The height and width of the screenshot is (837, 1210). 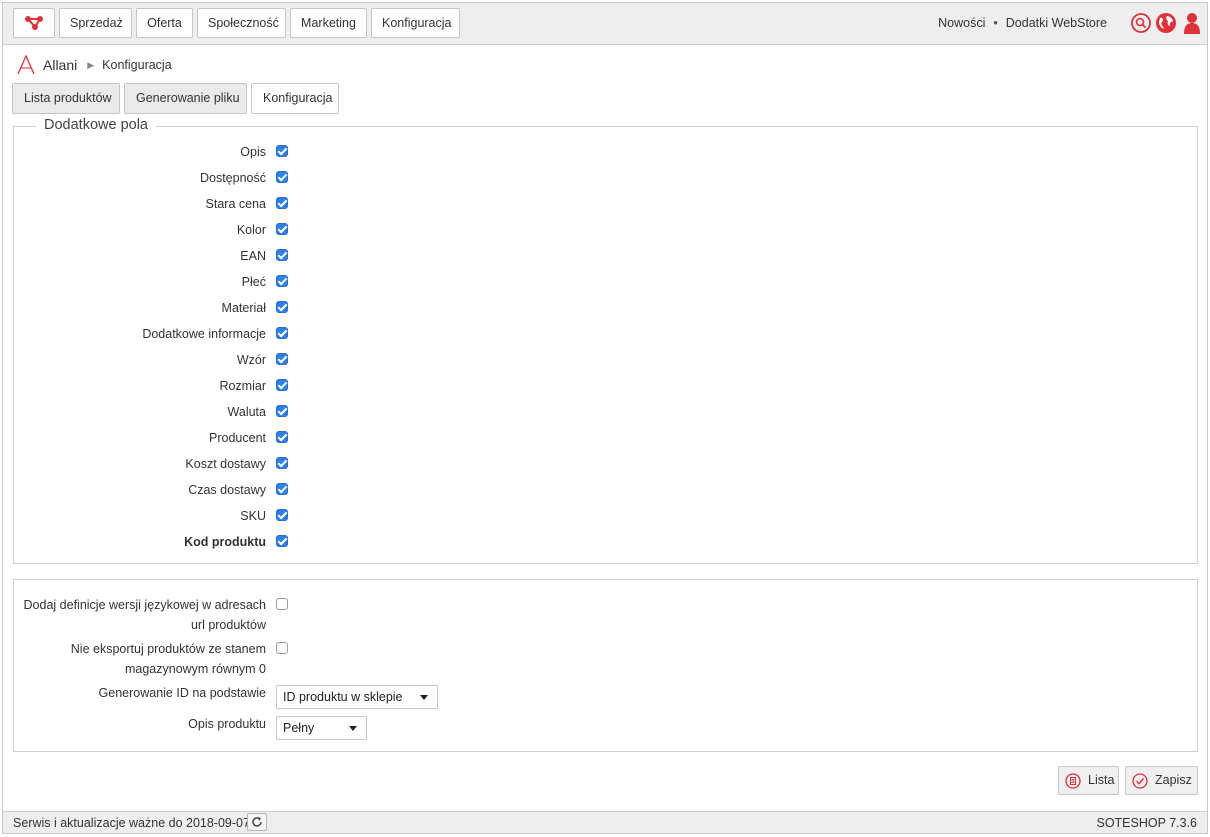 I want to click on list-button: Lista, so click(x=1088, y=780).